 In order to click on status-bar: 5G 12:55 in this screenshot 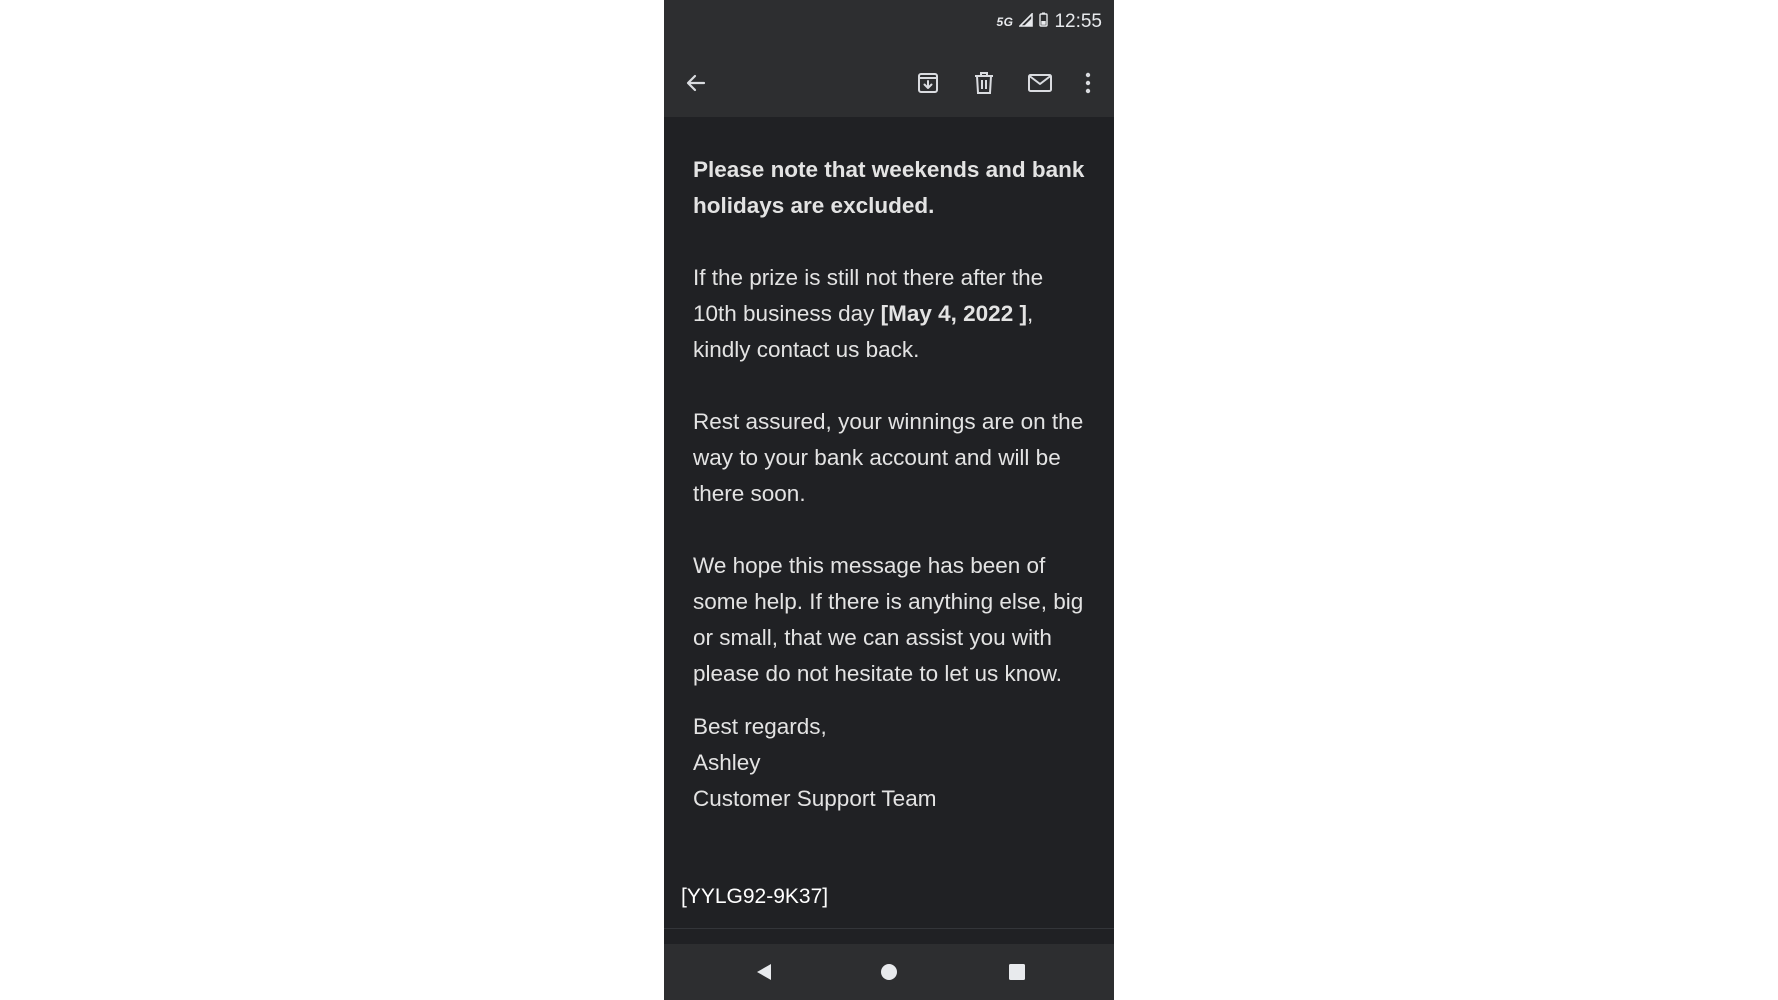, I will do `click(889, 25)`.